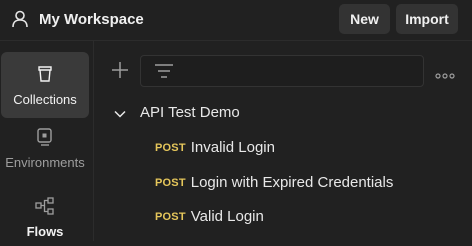 The width and height of the screenshot is (472, 246). Describe the element at coordinates (45, 206) in the screenshot. I see `flows-icon` at that location.